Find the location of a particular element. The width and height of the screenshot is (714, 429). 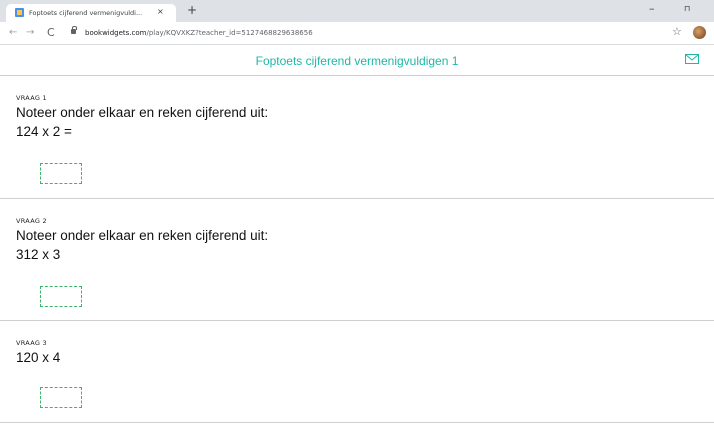

browser-tab: Foptoets cijferend vermenigvuldi... × is located at coordinates (91, 13).